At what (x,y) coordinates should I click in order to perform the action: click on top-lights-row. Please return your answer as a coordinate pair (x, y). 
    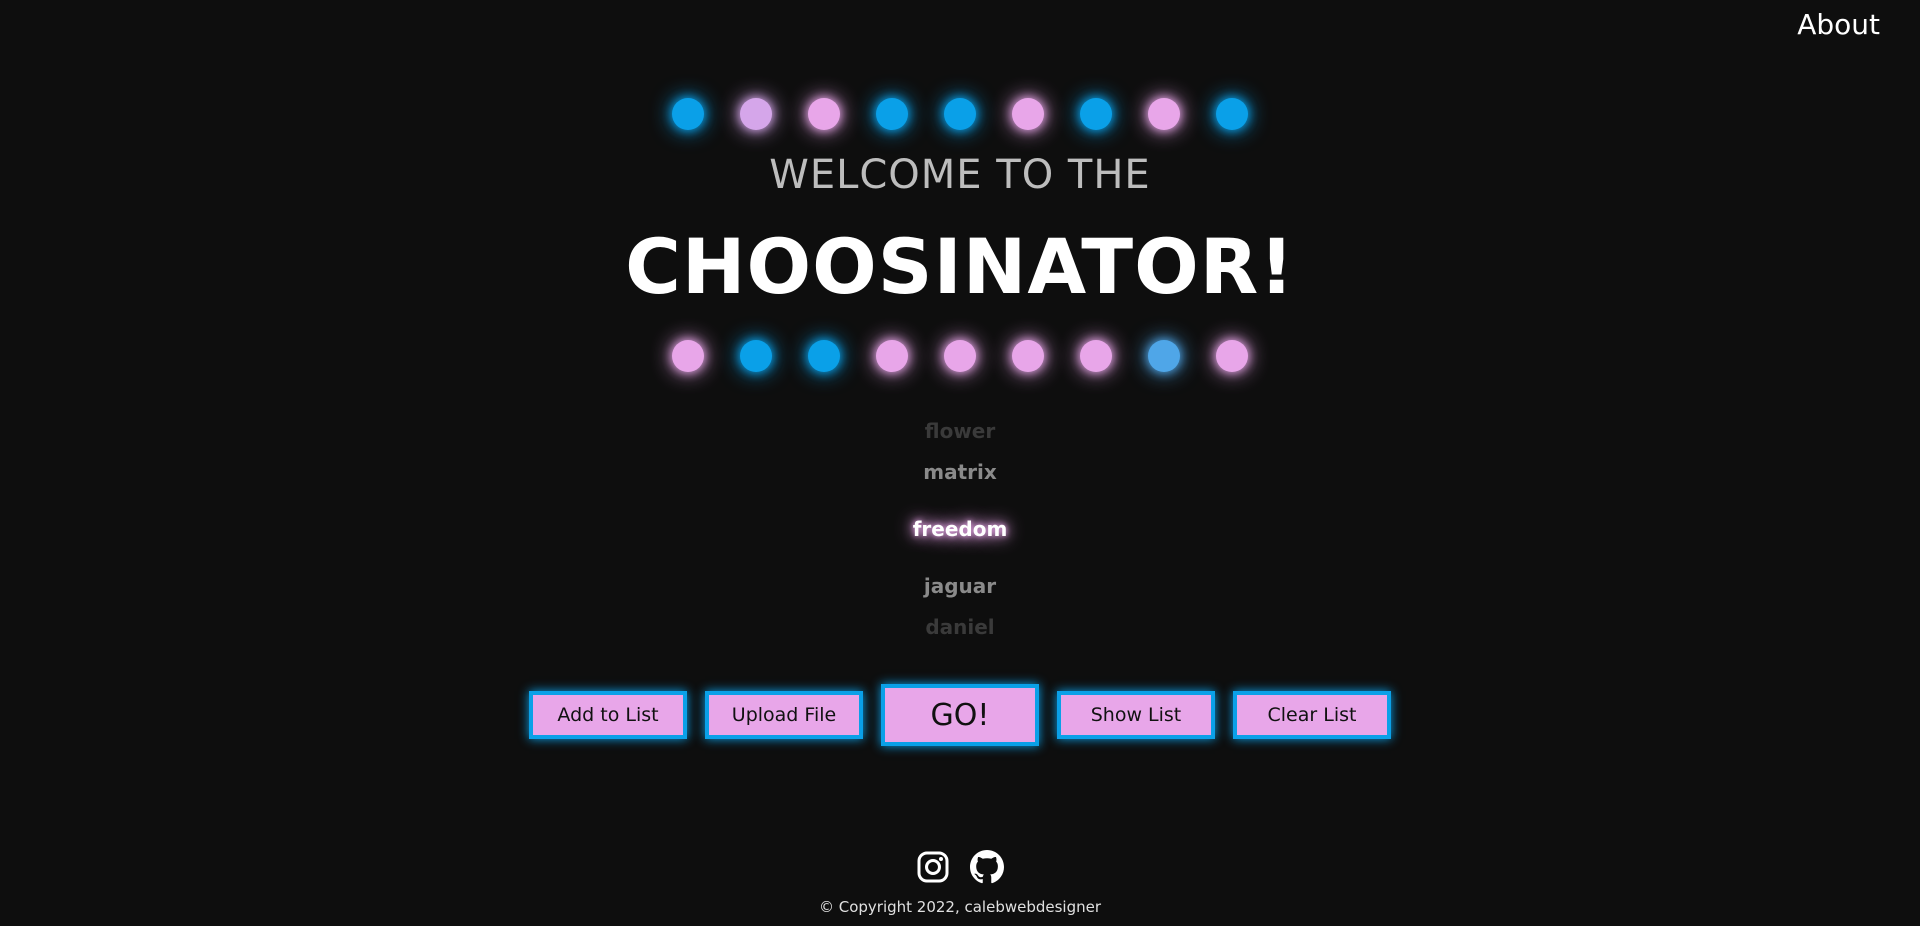
    Looking at the image, I should click on (960, 114).